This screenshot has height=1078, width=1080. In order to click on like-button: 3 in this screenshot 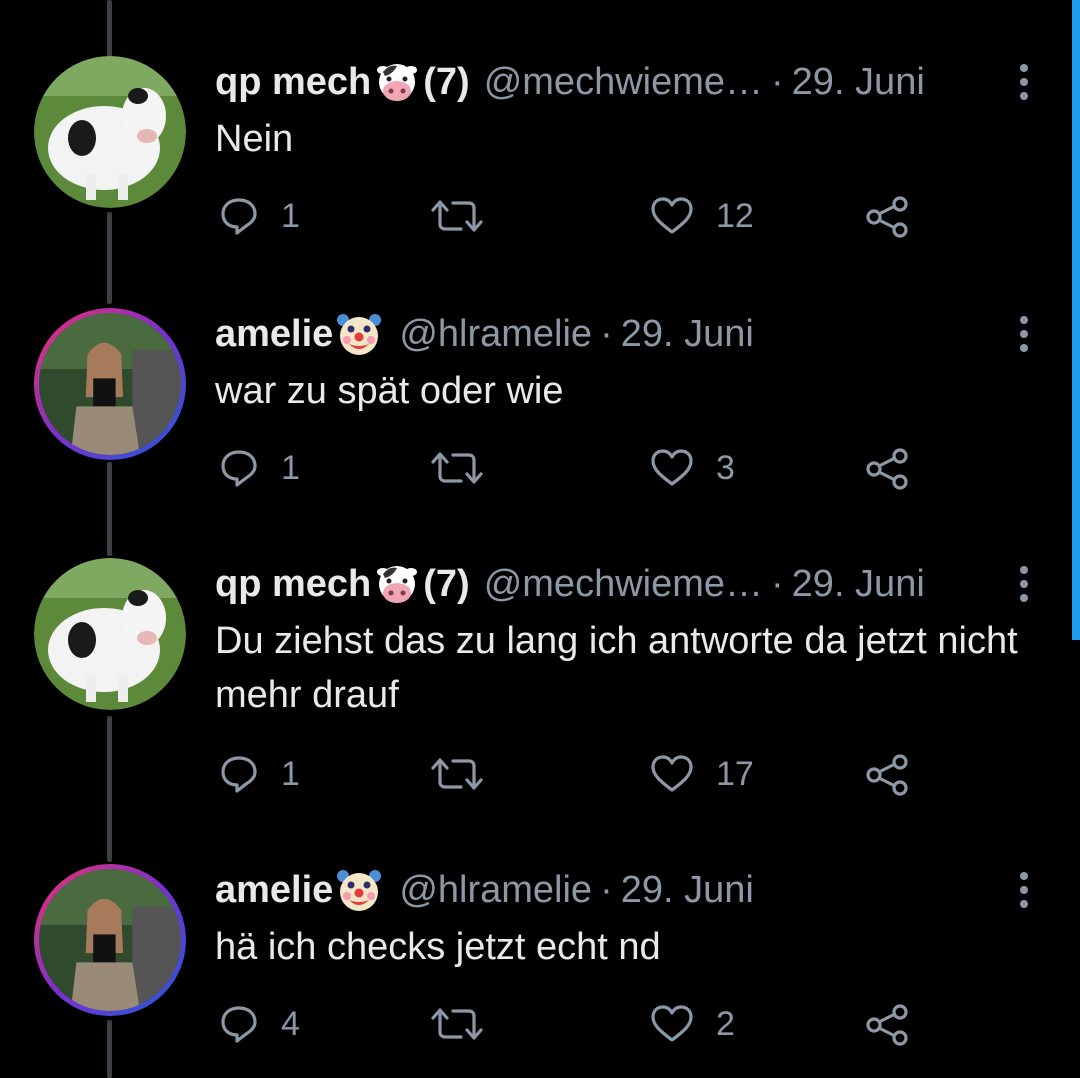, I will do `click(692, 468)`.